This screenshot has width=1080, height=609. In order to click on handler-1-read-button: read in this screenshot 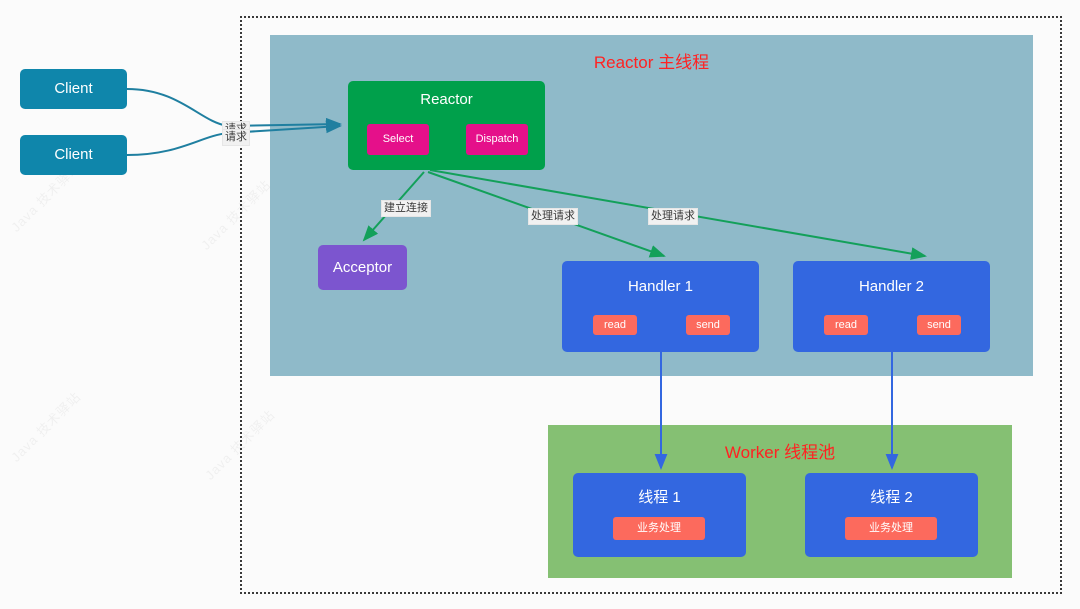, I will do `click(615, 325)`.